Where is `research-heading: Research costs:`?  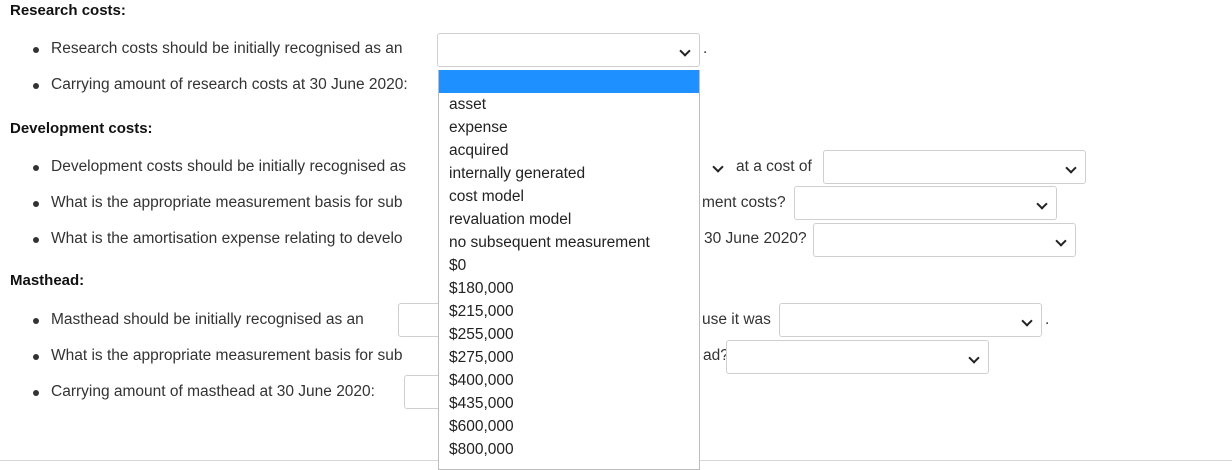 research-heading: Research costs: is located at coordinates (68, 10).